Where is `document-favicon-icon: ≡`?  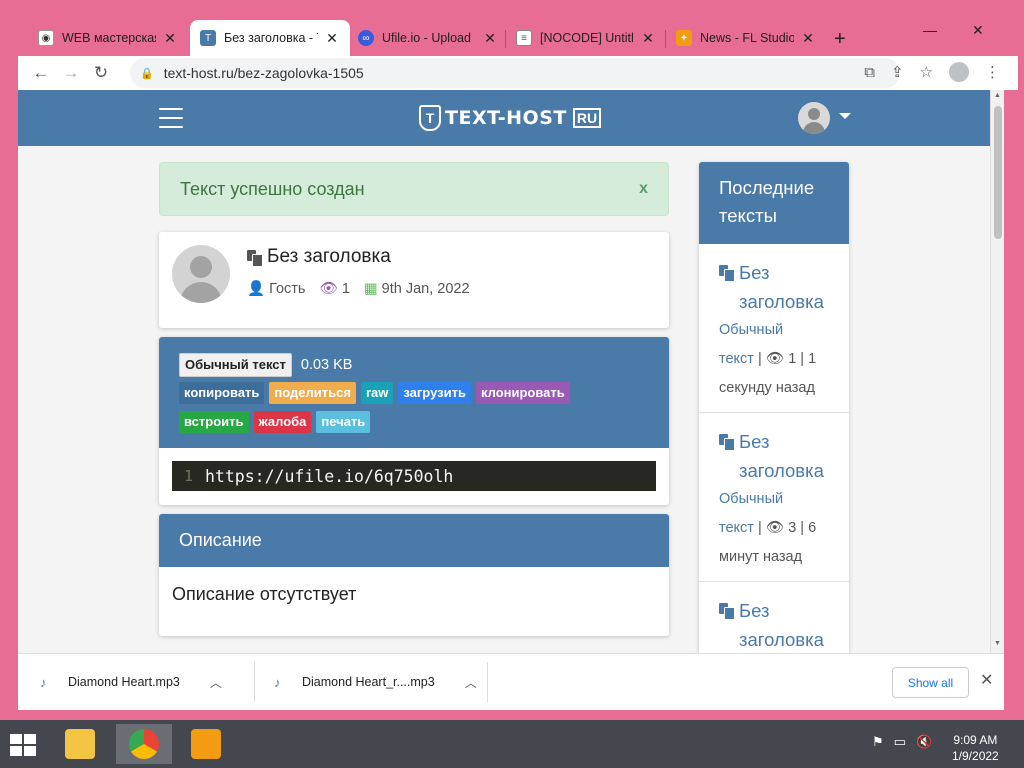 document-favicon-icon: ≡ is located at coordinates (524, 38).